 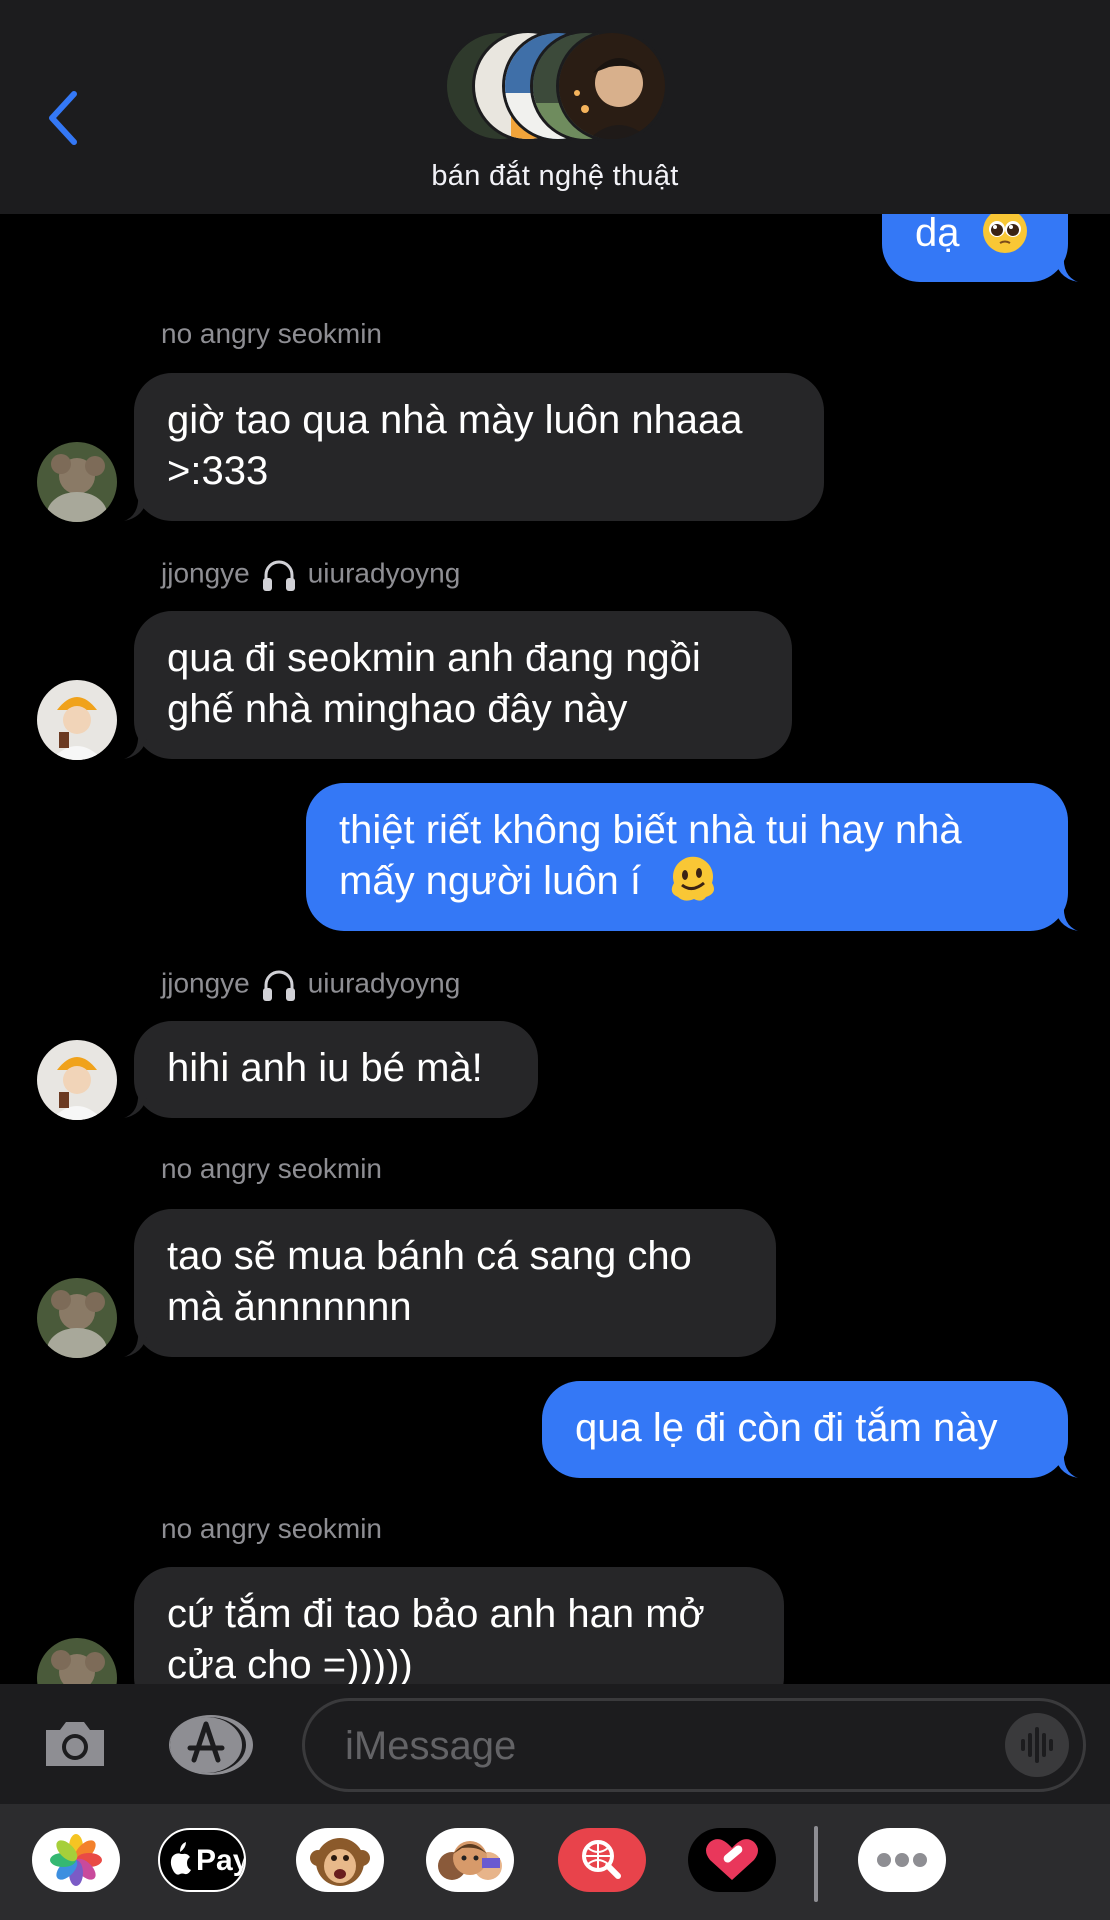 I want to click on drawer-divider, so click(x=816, y=1864).